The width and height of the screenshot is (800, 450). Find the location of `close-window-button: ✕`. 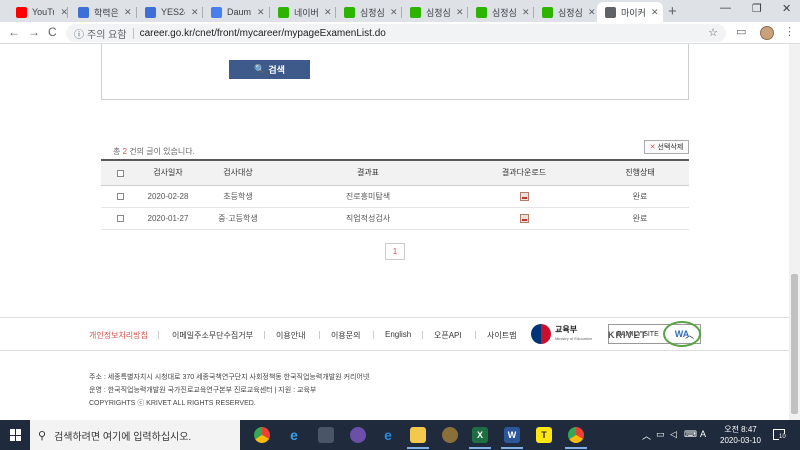

close-window-button: ✕ is located at coordinates (786, 8).